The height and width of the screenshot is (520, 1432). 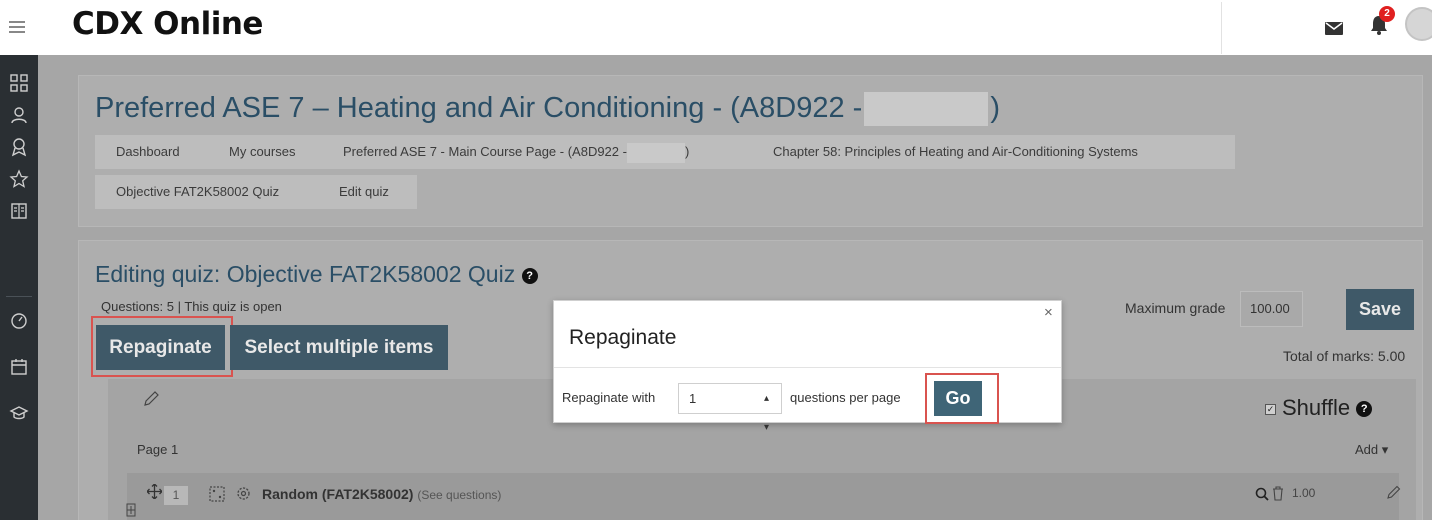 What do you see at coordinates (338, 494) in the screenshot?
I see `slot-question-name: Random (FAT2K58002)` at bounding box center [338, 494].